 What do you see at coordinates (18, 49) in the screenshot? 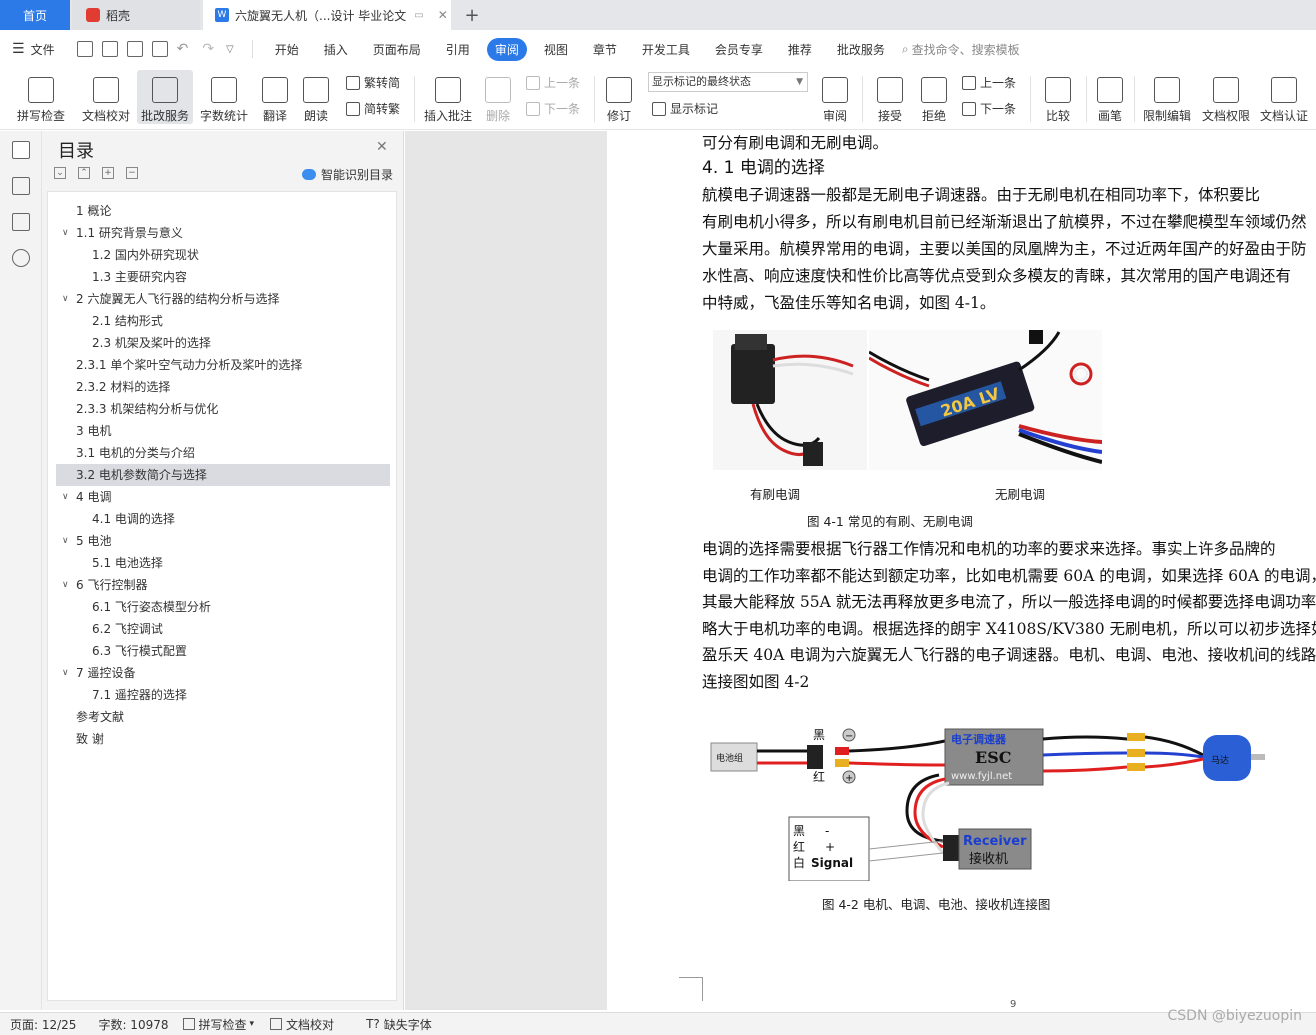
I see `hamburger-icon: ☰` at bounding box center [18, 49].